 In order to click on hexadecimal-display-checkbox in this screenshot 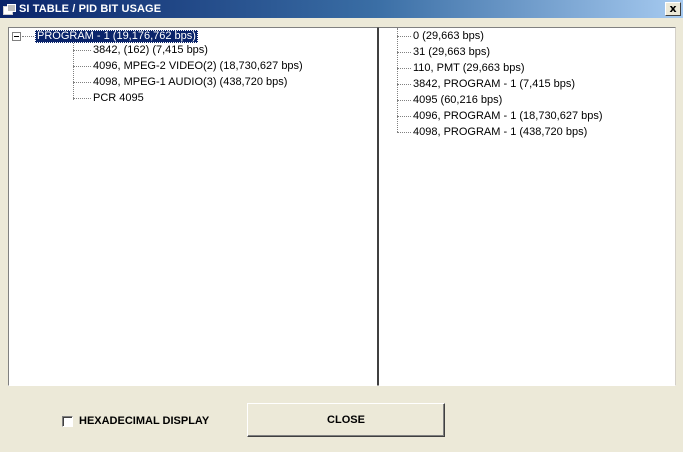, I will do `click(67, 421)`.